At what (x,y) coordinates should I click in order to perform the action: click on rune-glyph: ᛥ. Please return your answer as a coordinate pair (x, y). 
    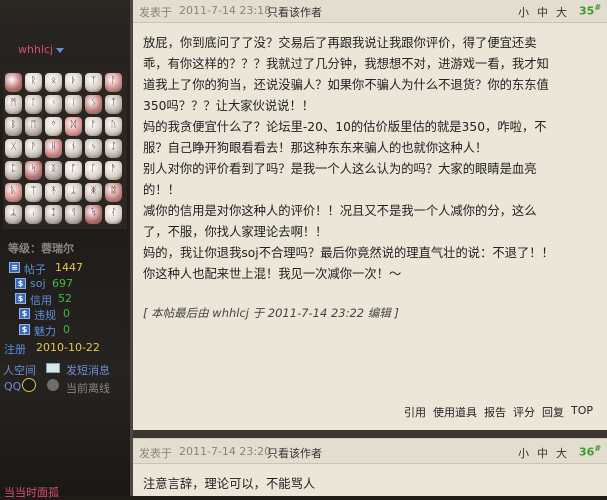
    Looking at the image, I should click on (113, 191).